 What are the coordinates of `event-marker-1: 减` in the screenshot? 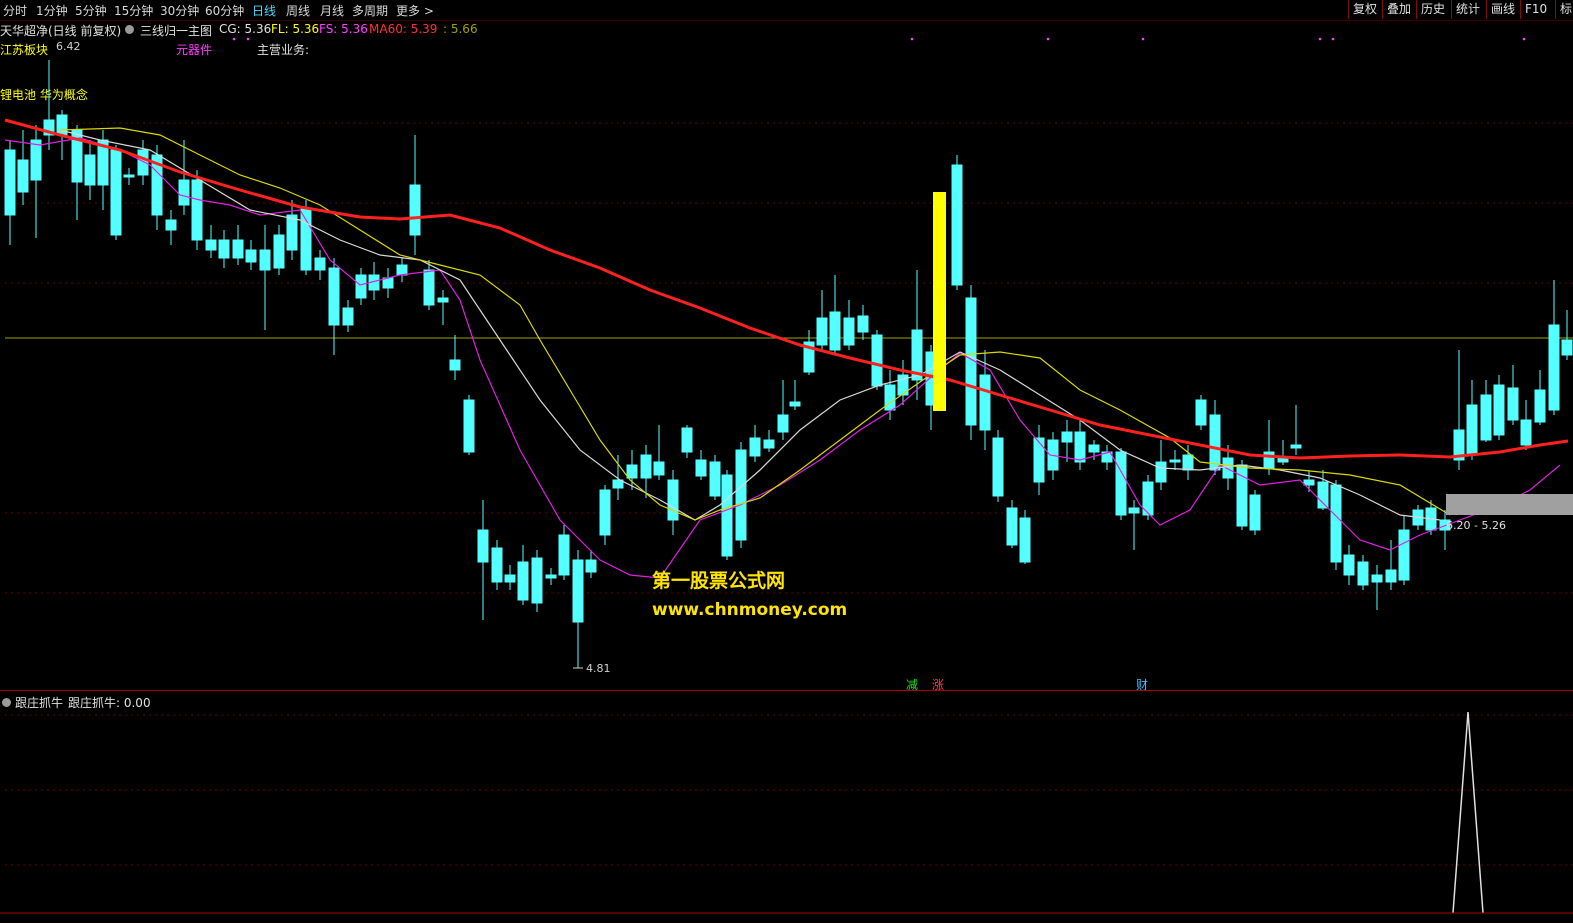 It's located at (912, 684).